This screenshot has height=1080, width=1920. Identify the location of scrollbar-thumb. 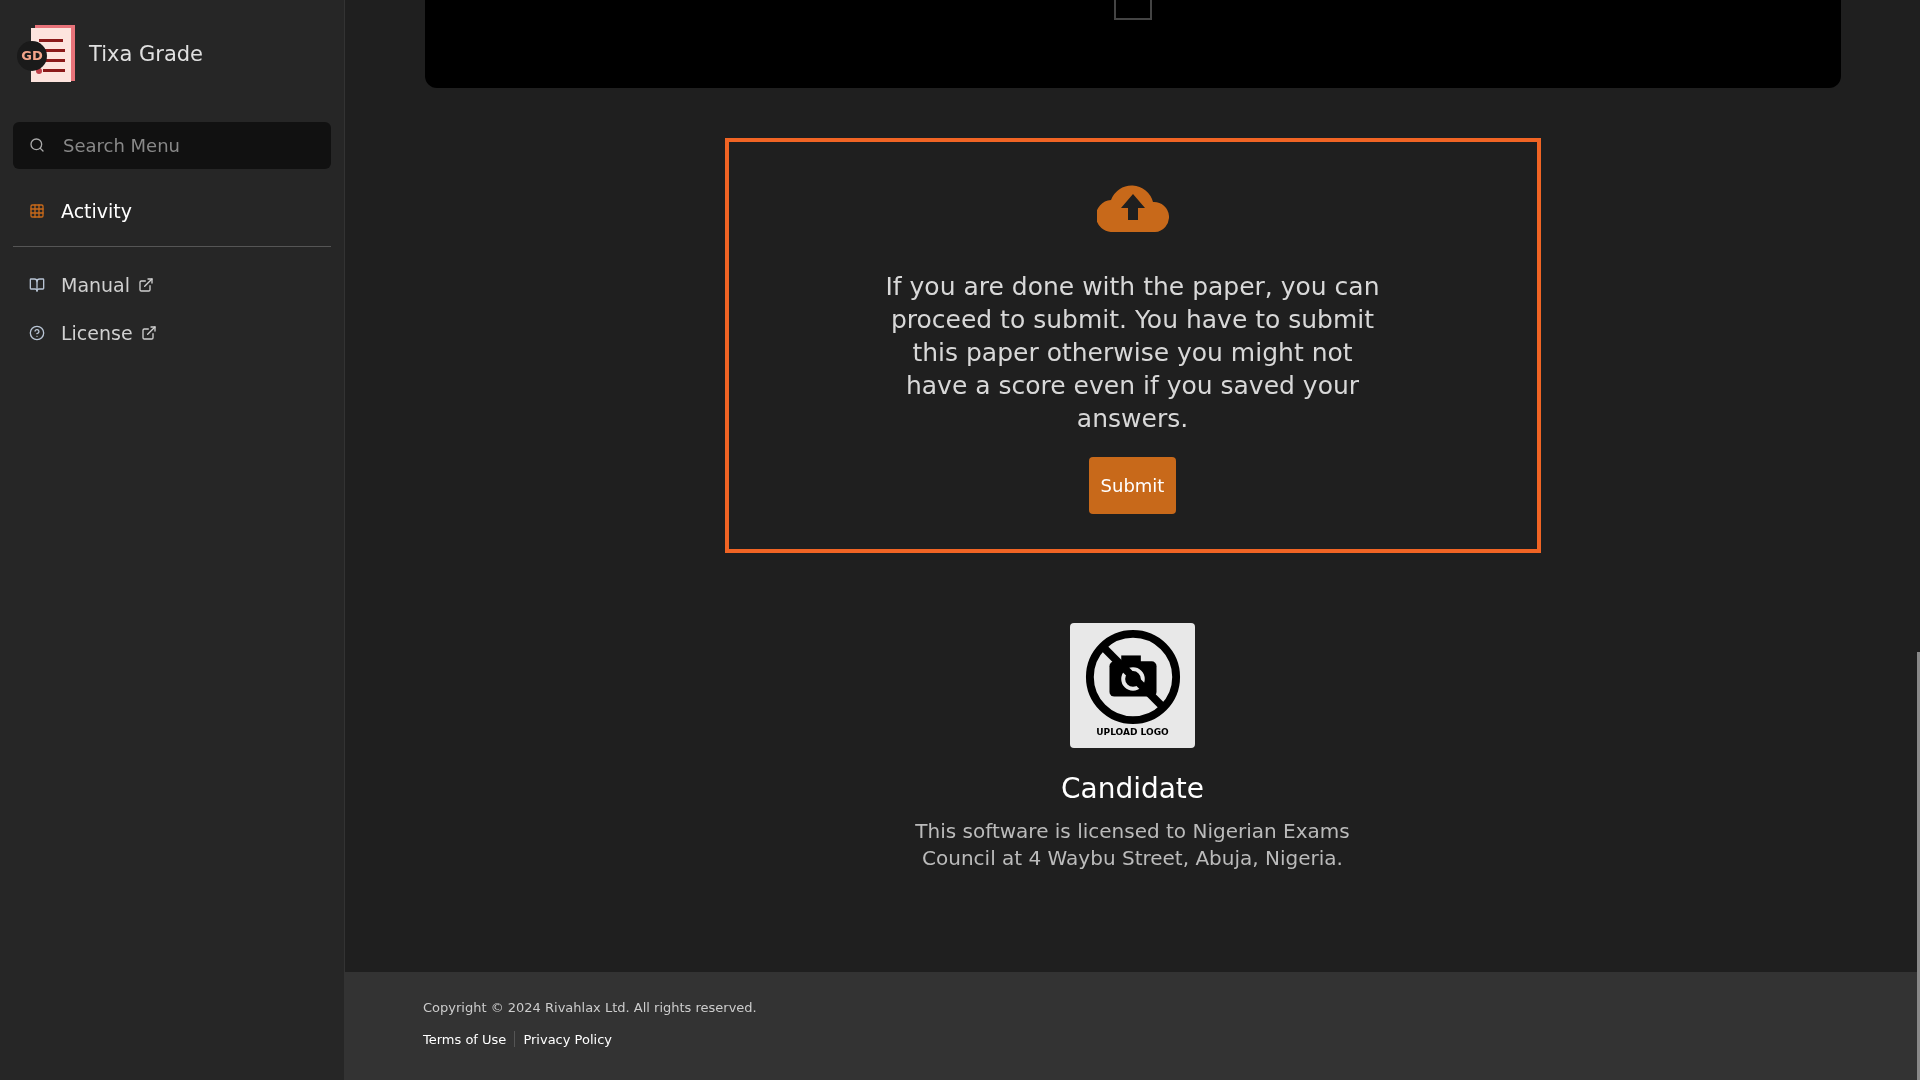
(1918, 866).